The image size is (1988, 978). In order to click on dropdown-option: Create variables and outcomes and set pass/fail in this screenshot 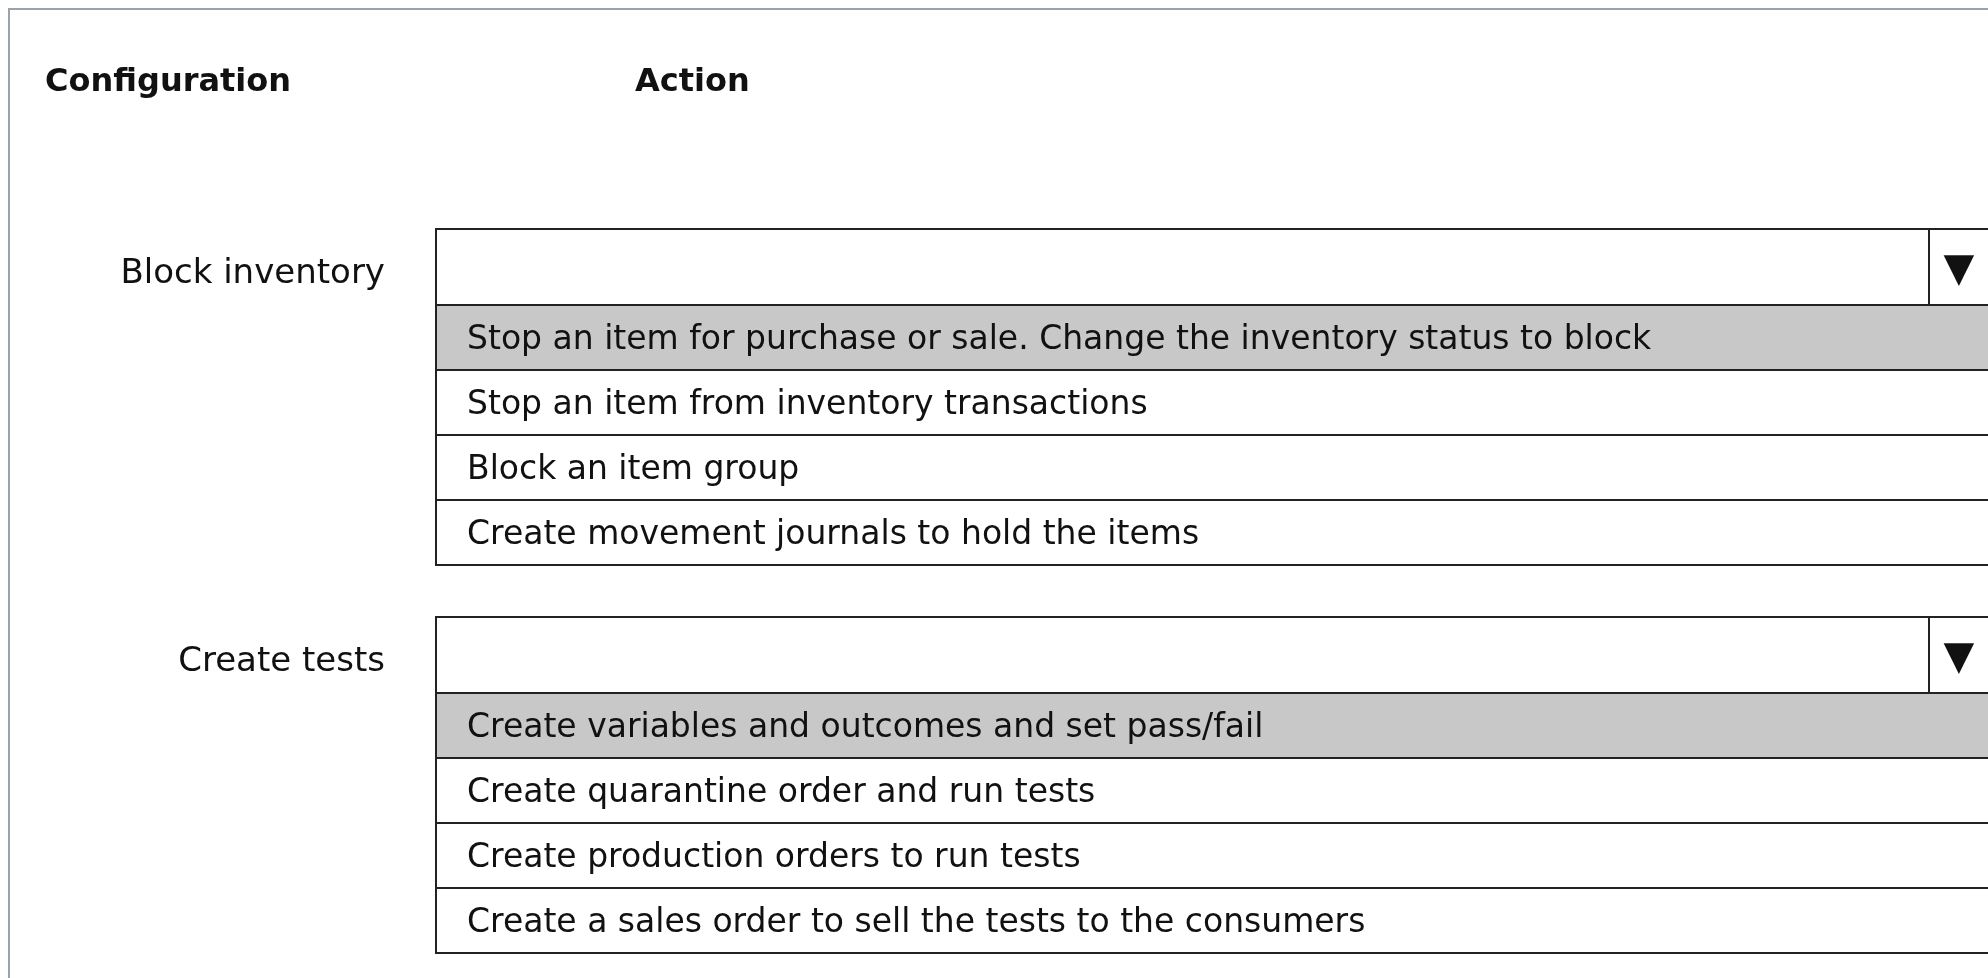, I will do `click(1212, 724)`.